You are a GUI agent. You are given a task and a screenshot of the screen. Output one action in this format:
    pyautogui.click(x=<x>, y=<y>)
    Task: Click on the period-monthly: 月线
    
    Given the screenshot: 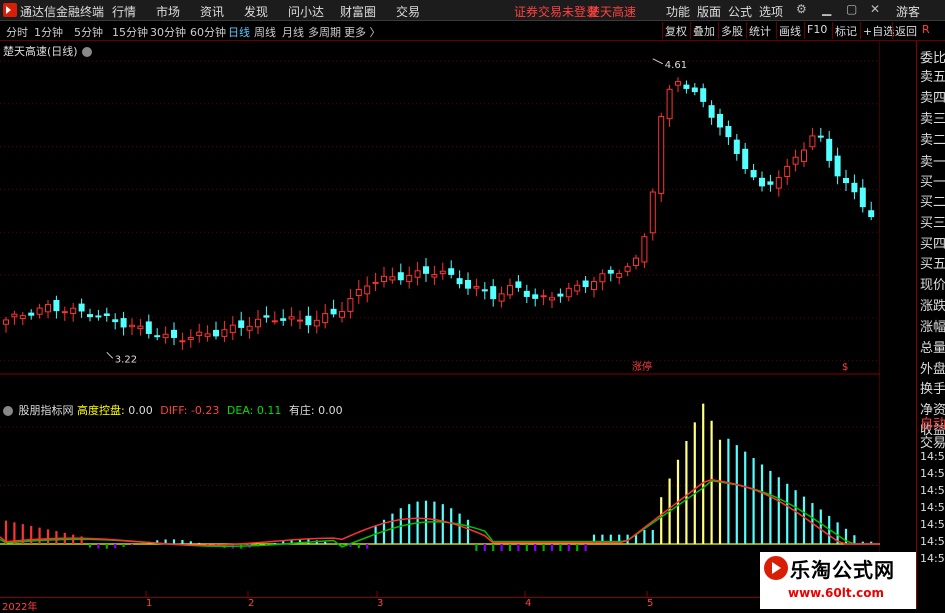 What is the action you would take?
    pyautogui.click(x=293, y=32)
    